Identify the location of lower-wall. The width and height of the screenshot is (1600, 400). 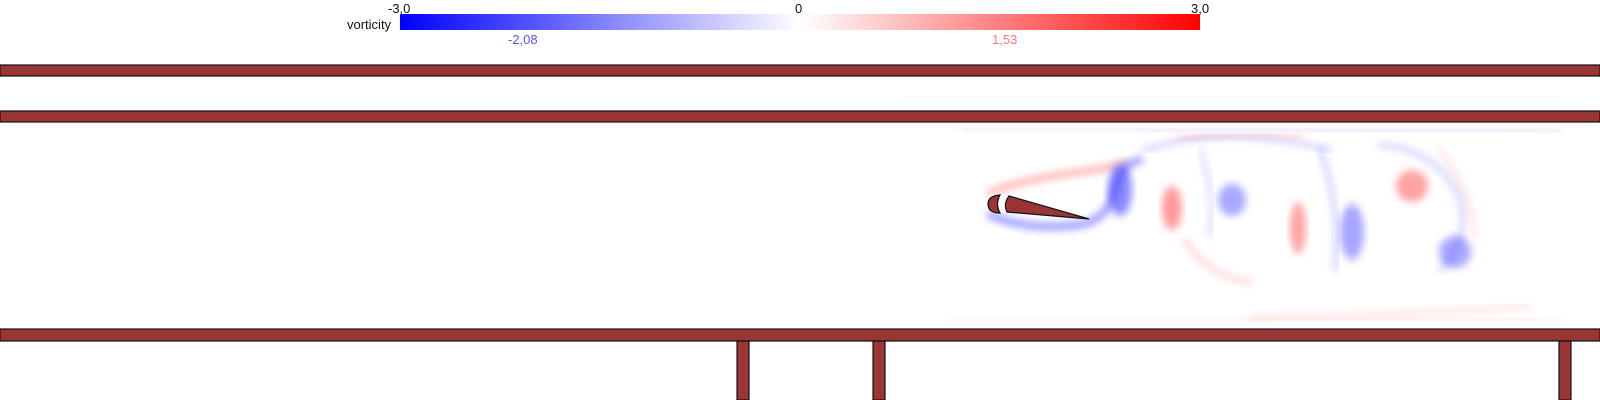
(800, 335).